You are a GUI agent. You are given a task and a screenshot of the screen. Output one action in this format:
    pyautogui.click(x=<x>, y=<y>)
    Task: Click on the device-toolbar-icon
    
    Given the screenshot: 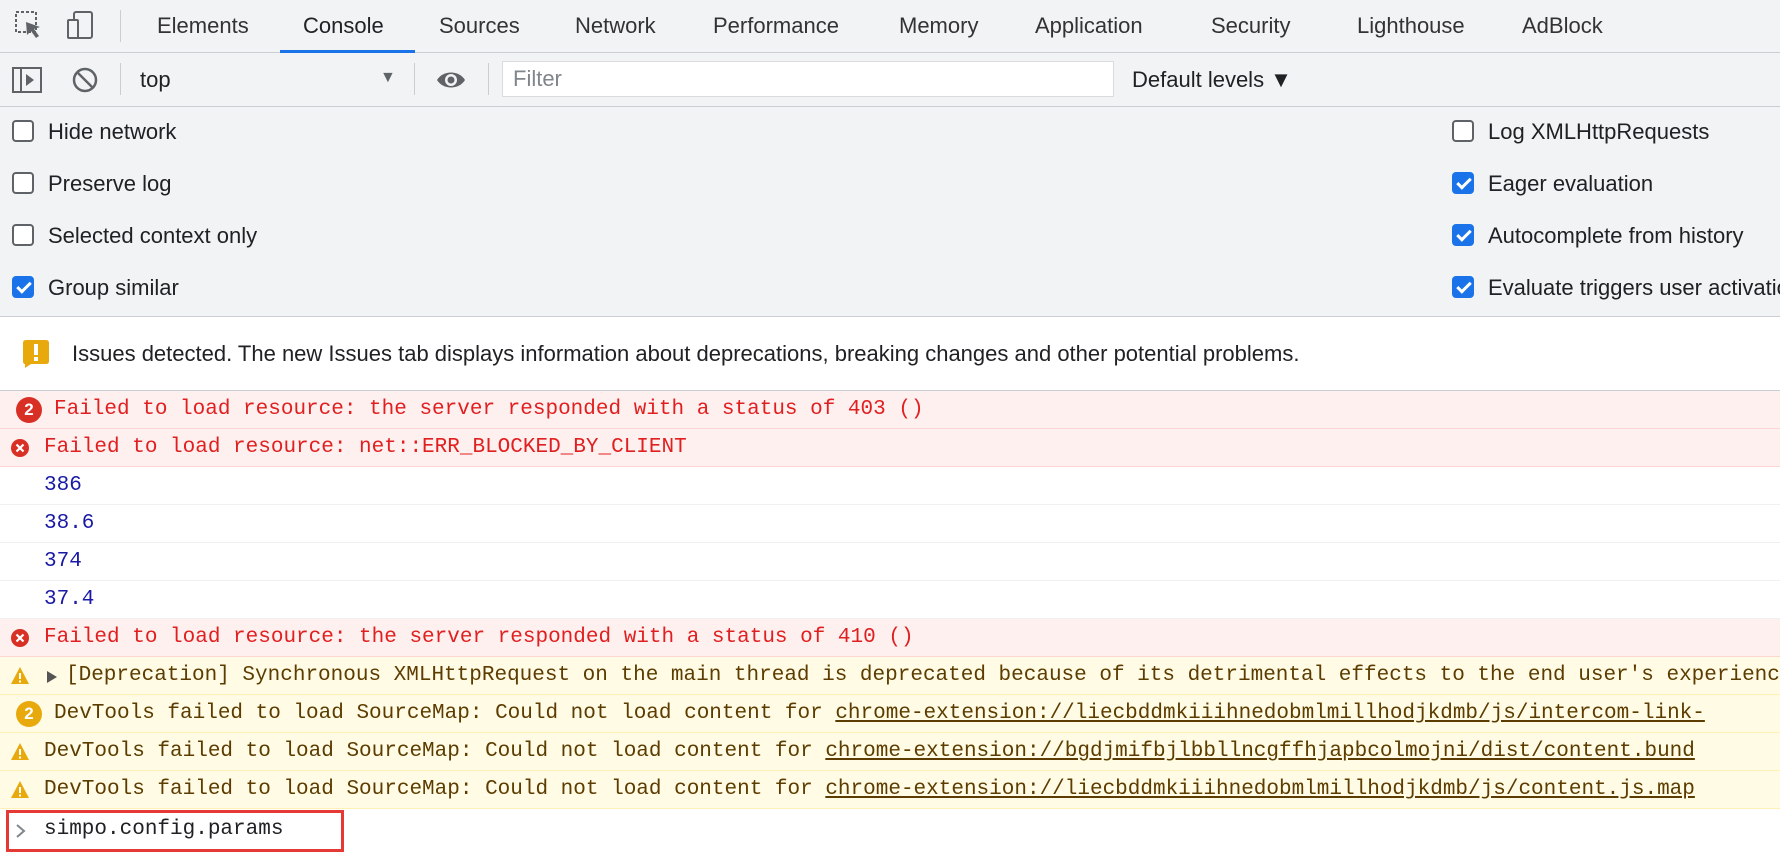 What is the action you would take?
    pyautogui.click(x=81, y=25)
    